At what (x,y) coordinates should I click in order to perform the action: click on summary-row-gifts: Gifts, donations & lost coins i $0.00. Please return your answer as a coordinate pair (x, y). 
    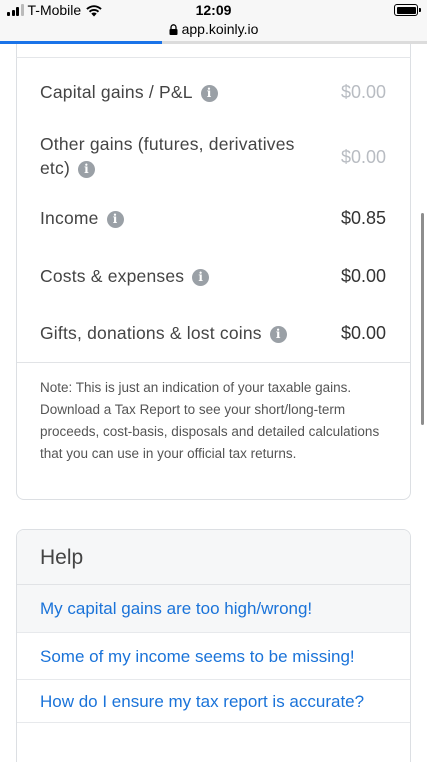
    Looking at the image, I should click on (213, 333).